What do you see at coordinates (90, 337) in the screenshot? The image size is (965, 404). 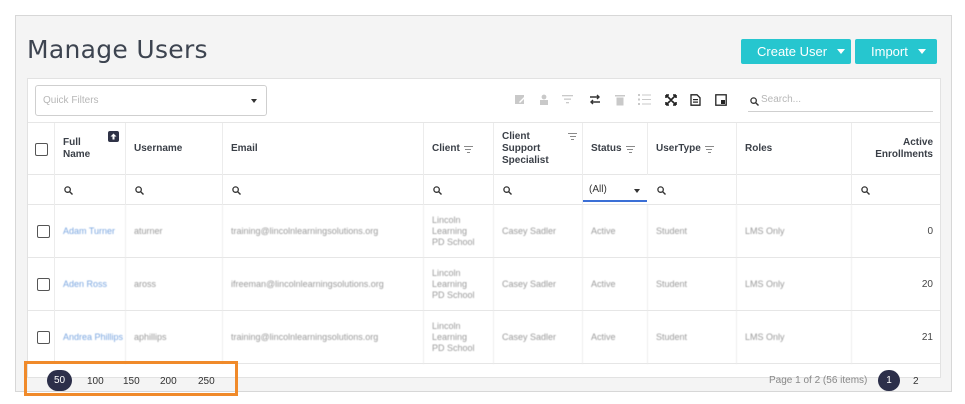 I see `cell-full-name: Andrea Phillips` at bounding box center [90, 337].